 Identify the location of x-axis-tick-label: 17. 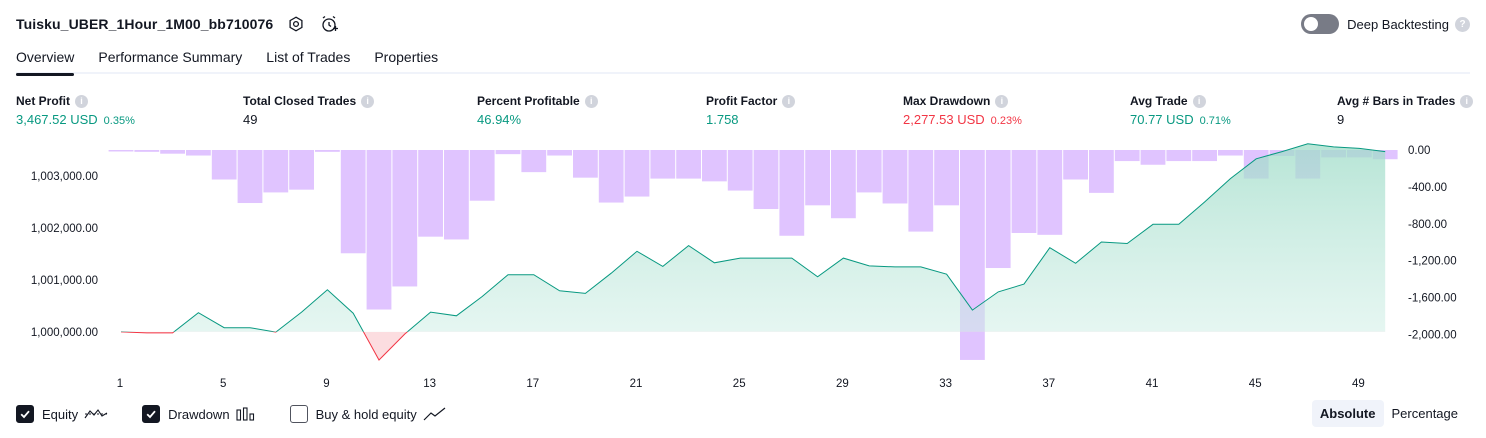
(532, 384).